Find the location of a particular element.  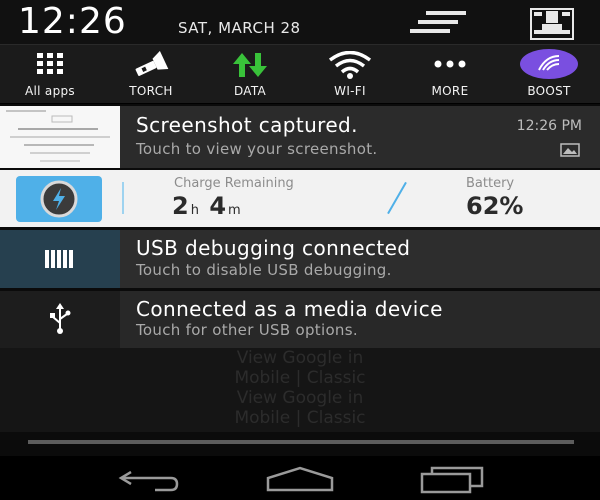

boost-button: BOOST is located at coordinates (549, 74).